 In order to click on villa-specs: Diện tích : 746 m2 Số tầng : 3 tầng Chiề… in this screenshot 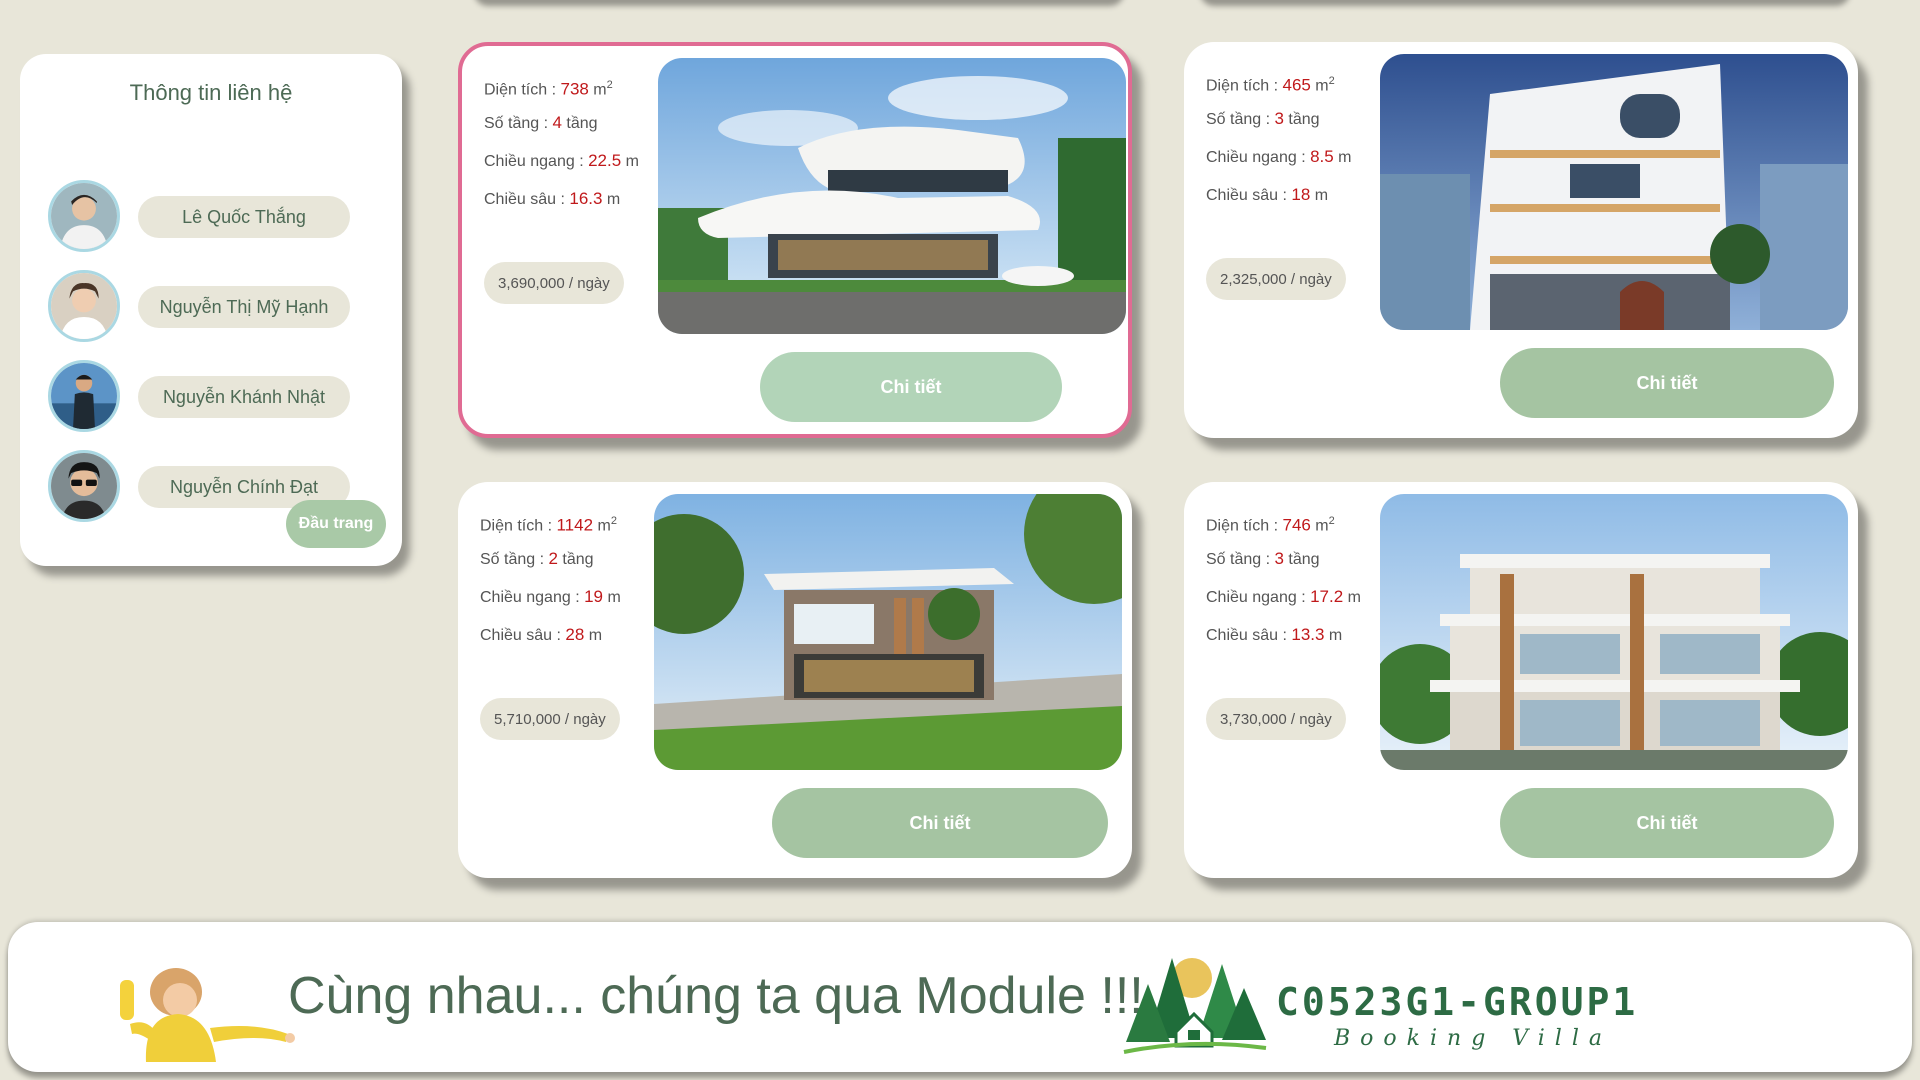, I will do `click(1283, 578)`.